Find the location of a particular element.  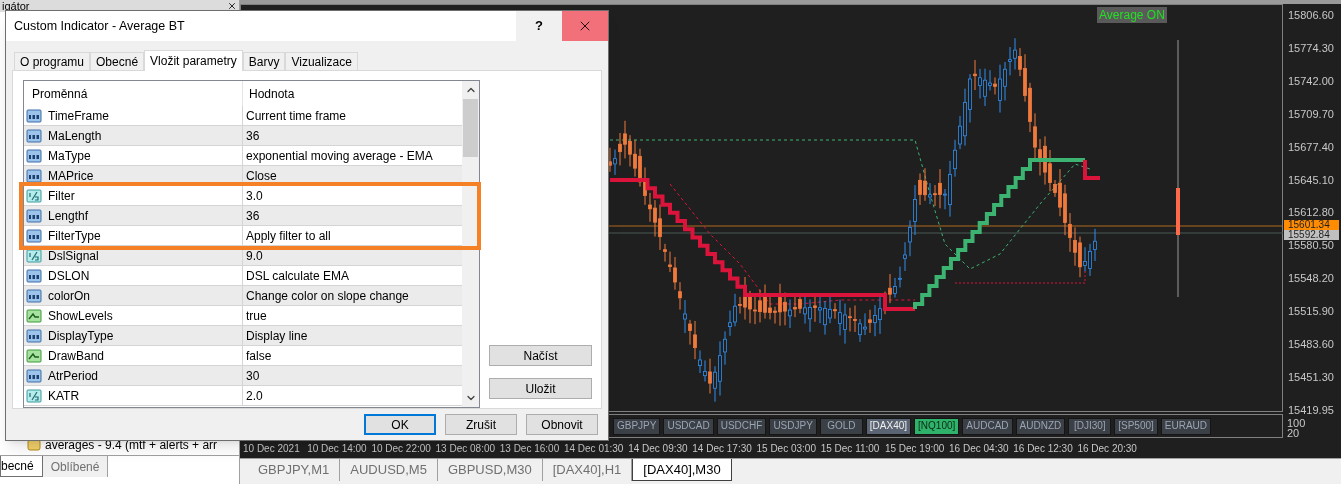

marker-bar is located at coordinates (1178, 211).